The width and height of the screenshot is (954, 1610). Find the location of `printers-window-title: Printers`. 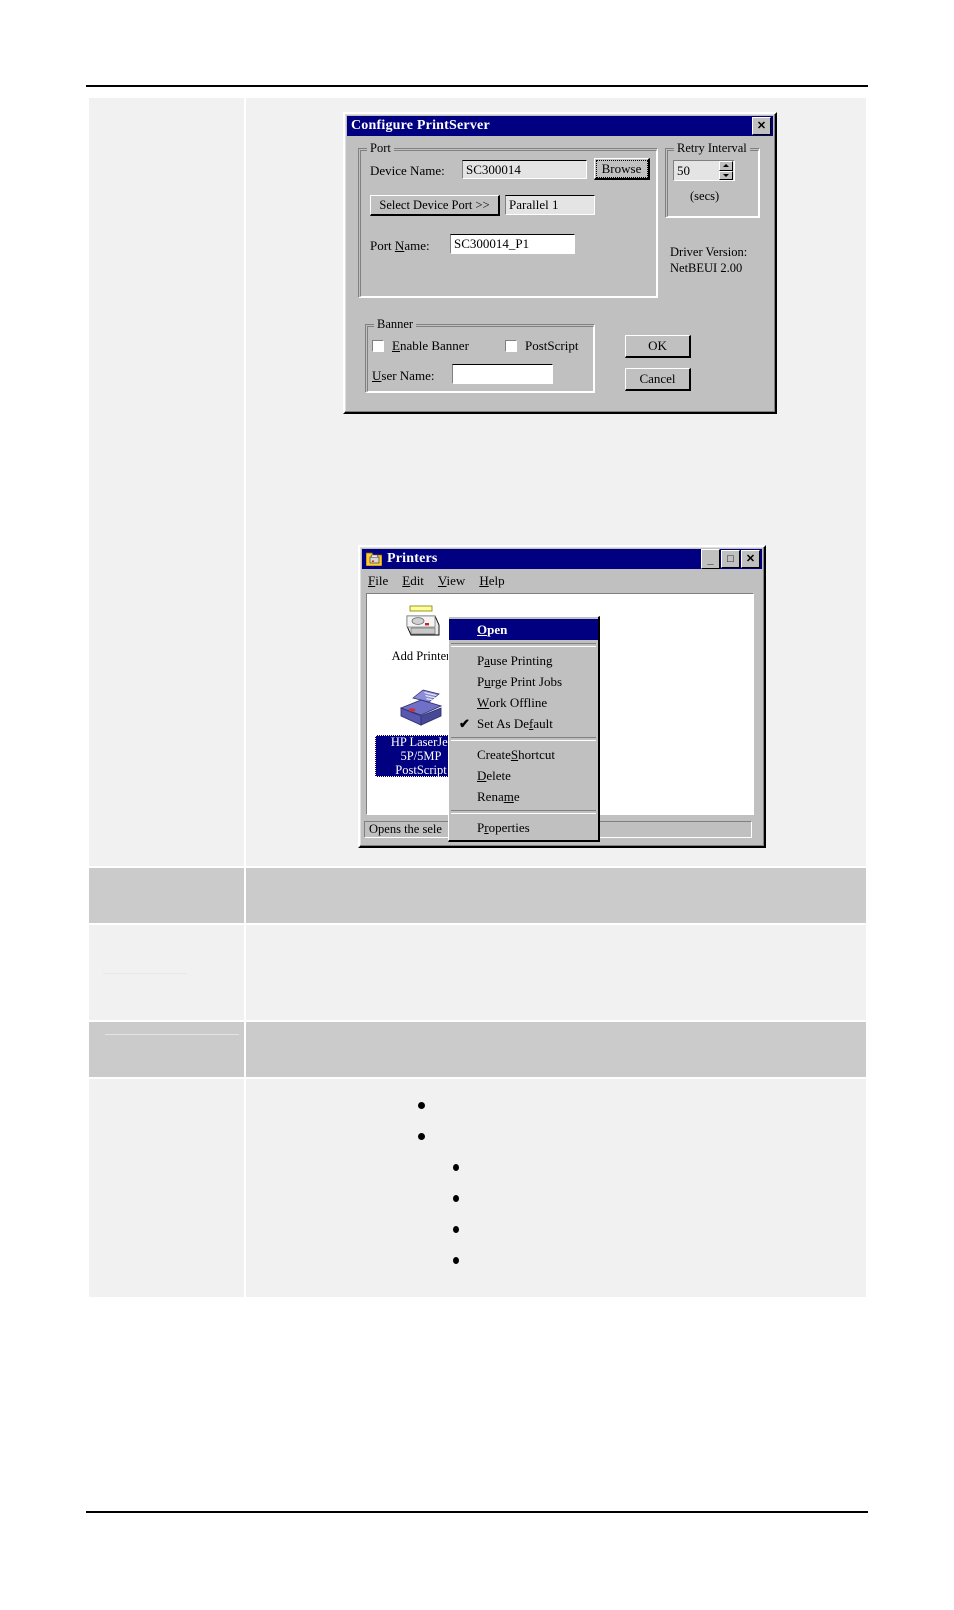

printers-window-title: Printers is located at coordinates (412, 558).